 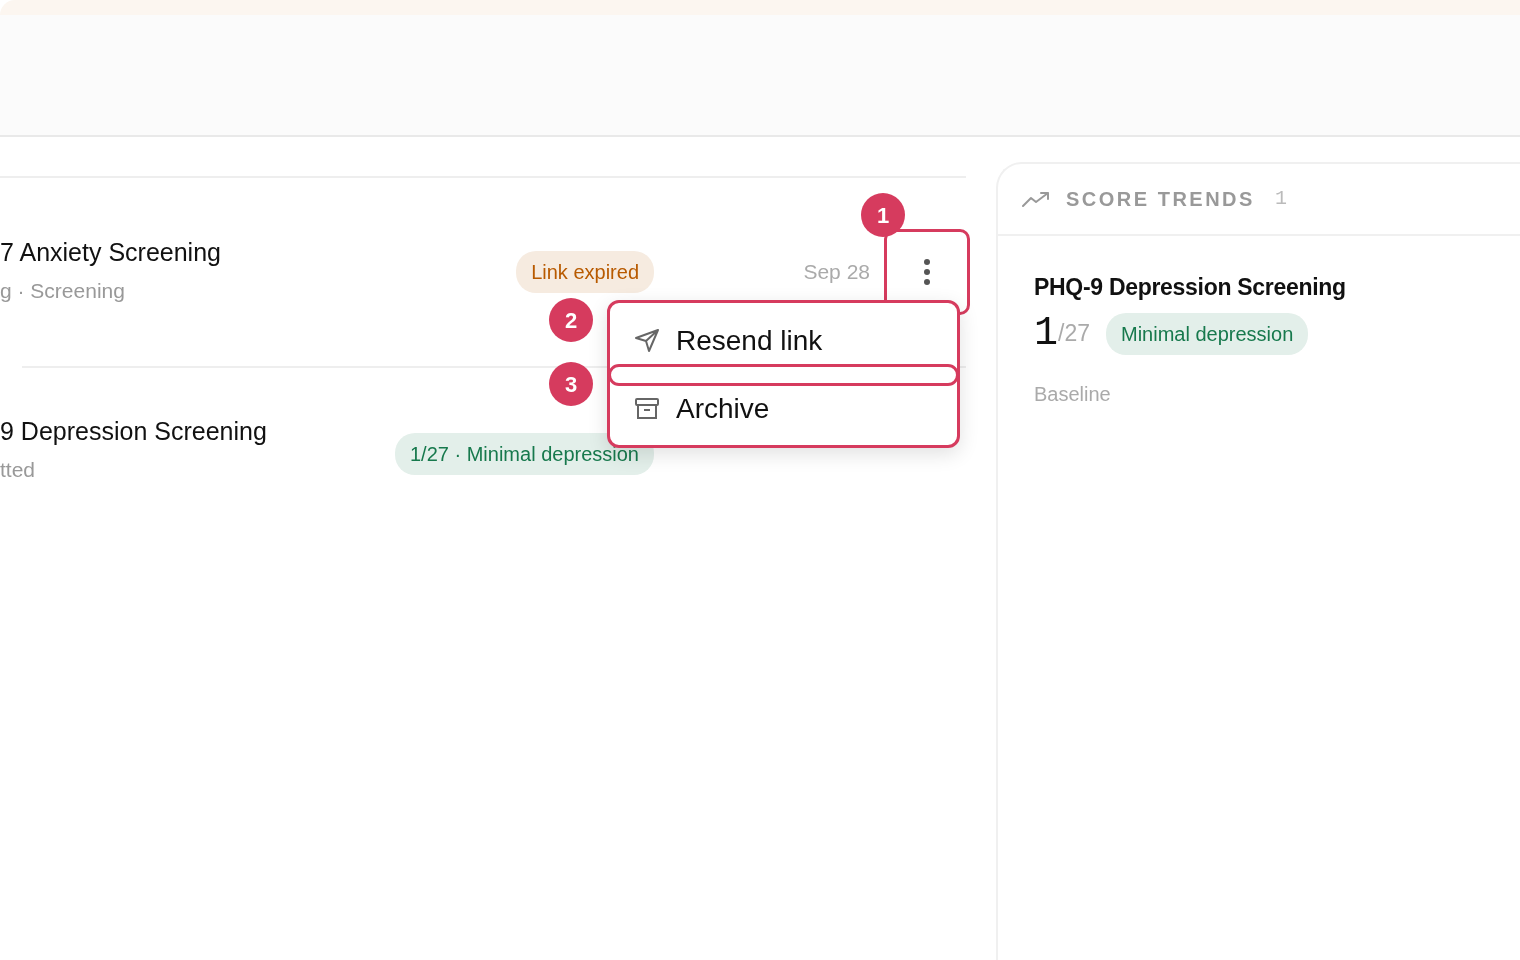 I want to click on step-marker: 3, so click(x=571, y=384).